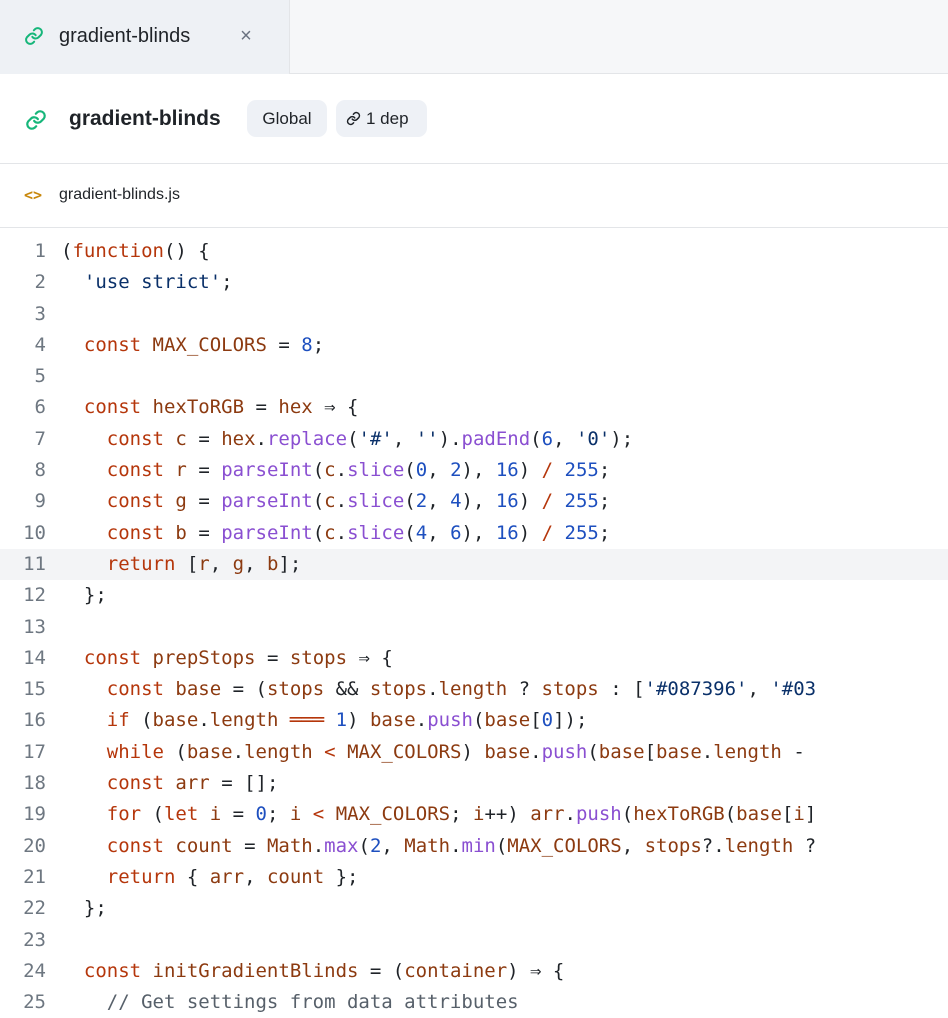 The width and height of the screenshot is (948, 1018). I want to click on code-line: 18 const arr = [];, so click(474, 783).